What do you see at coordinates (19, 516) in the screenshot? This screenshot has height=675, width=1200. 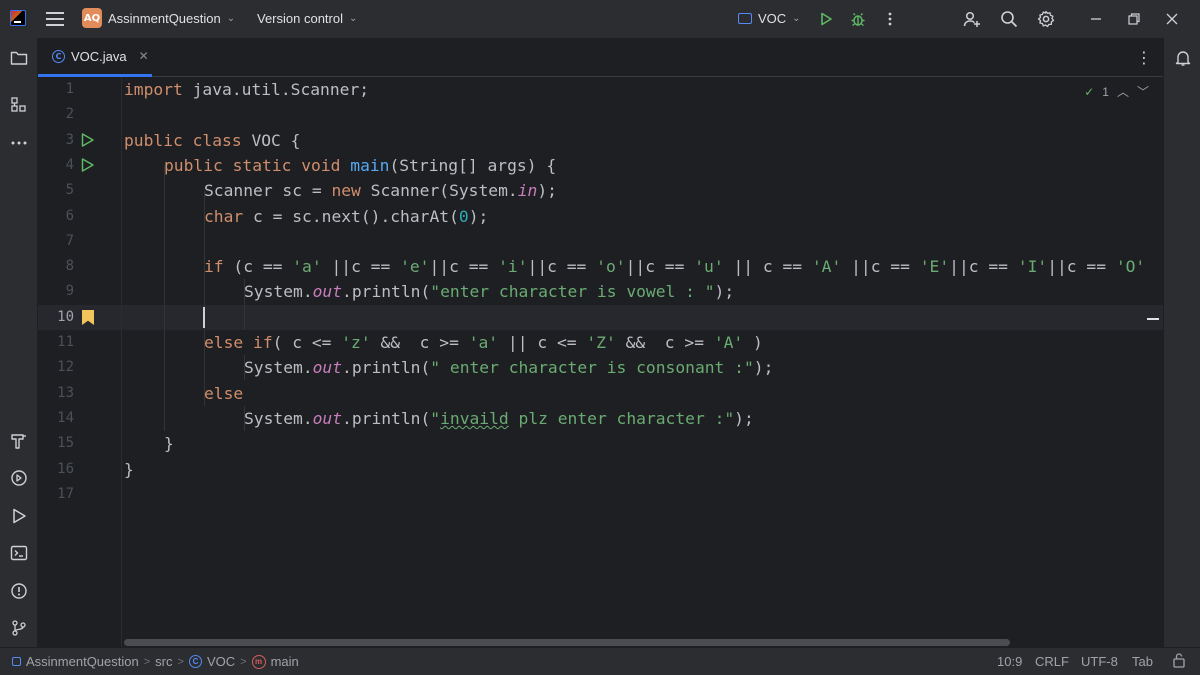 I see `run-tool-icon` at bounding box center [19, 516].